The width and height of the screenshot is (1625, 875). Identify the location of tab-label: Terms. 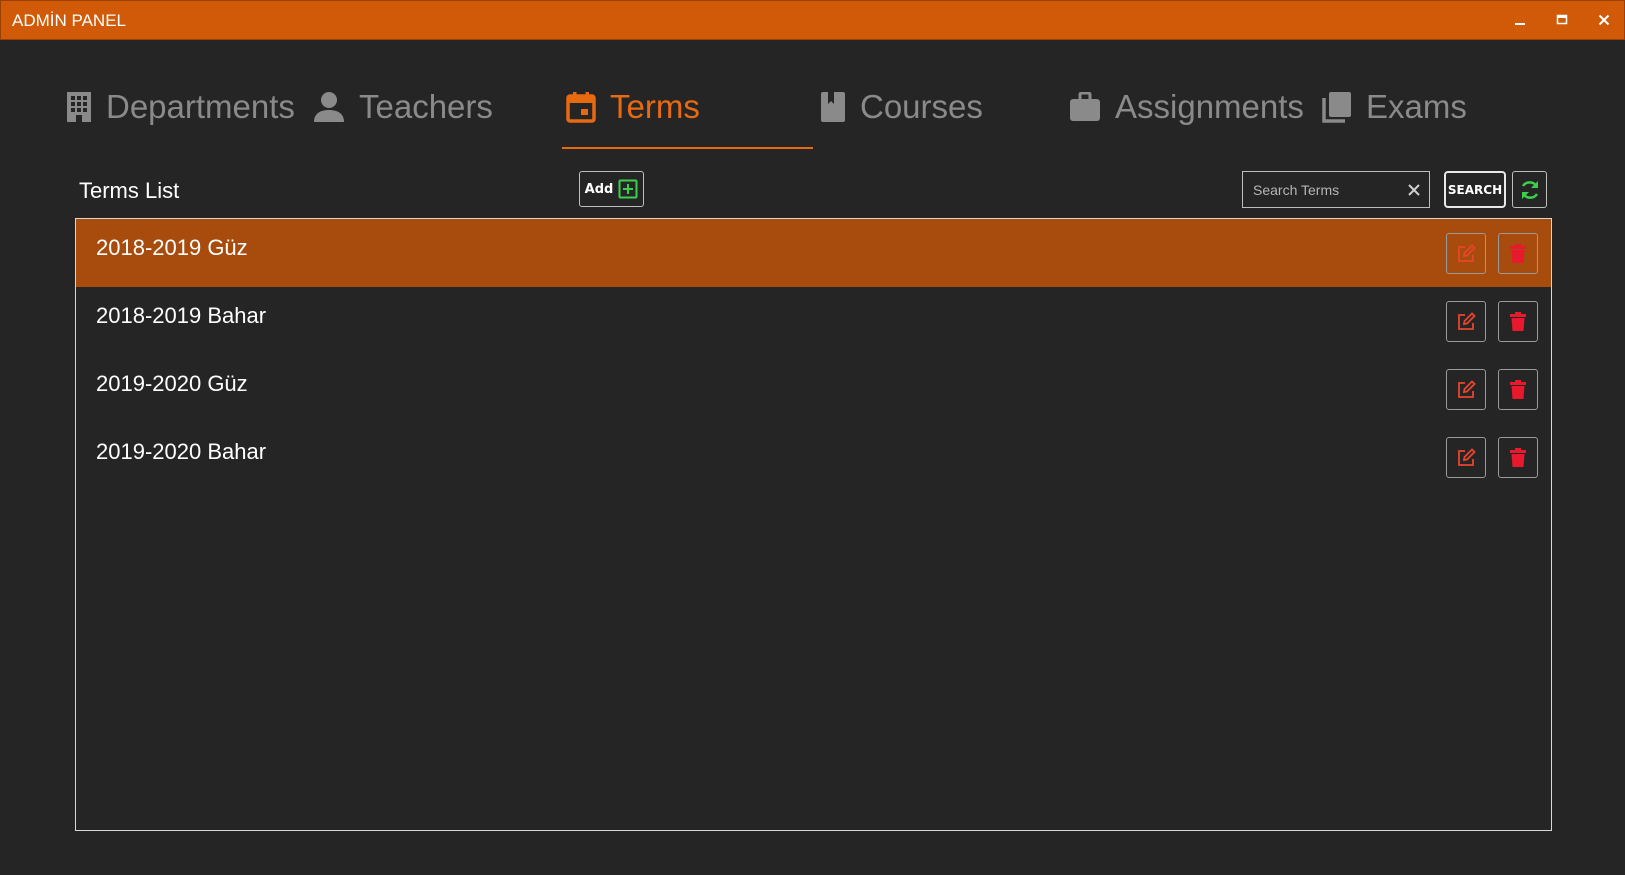
(655, 106).